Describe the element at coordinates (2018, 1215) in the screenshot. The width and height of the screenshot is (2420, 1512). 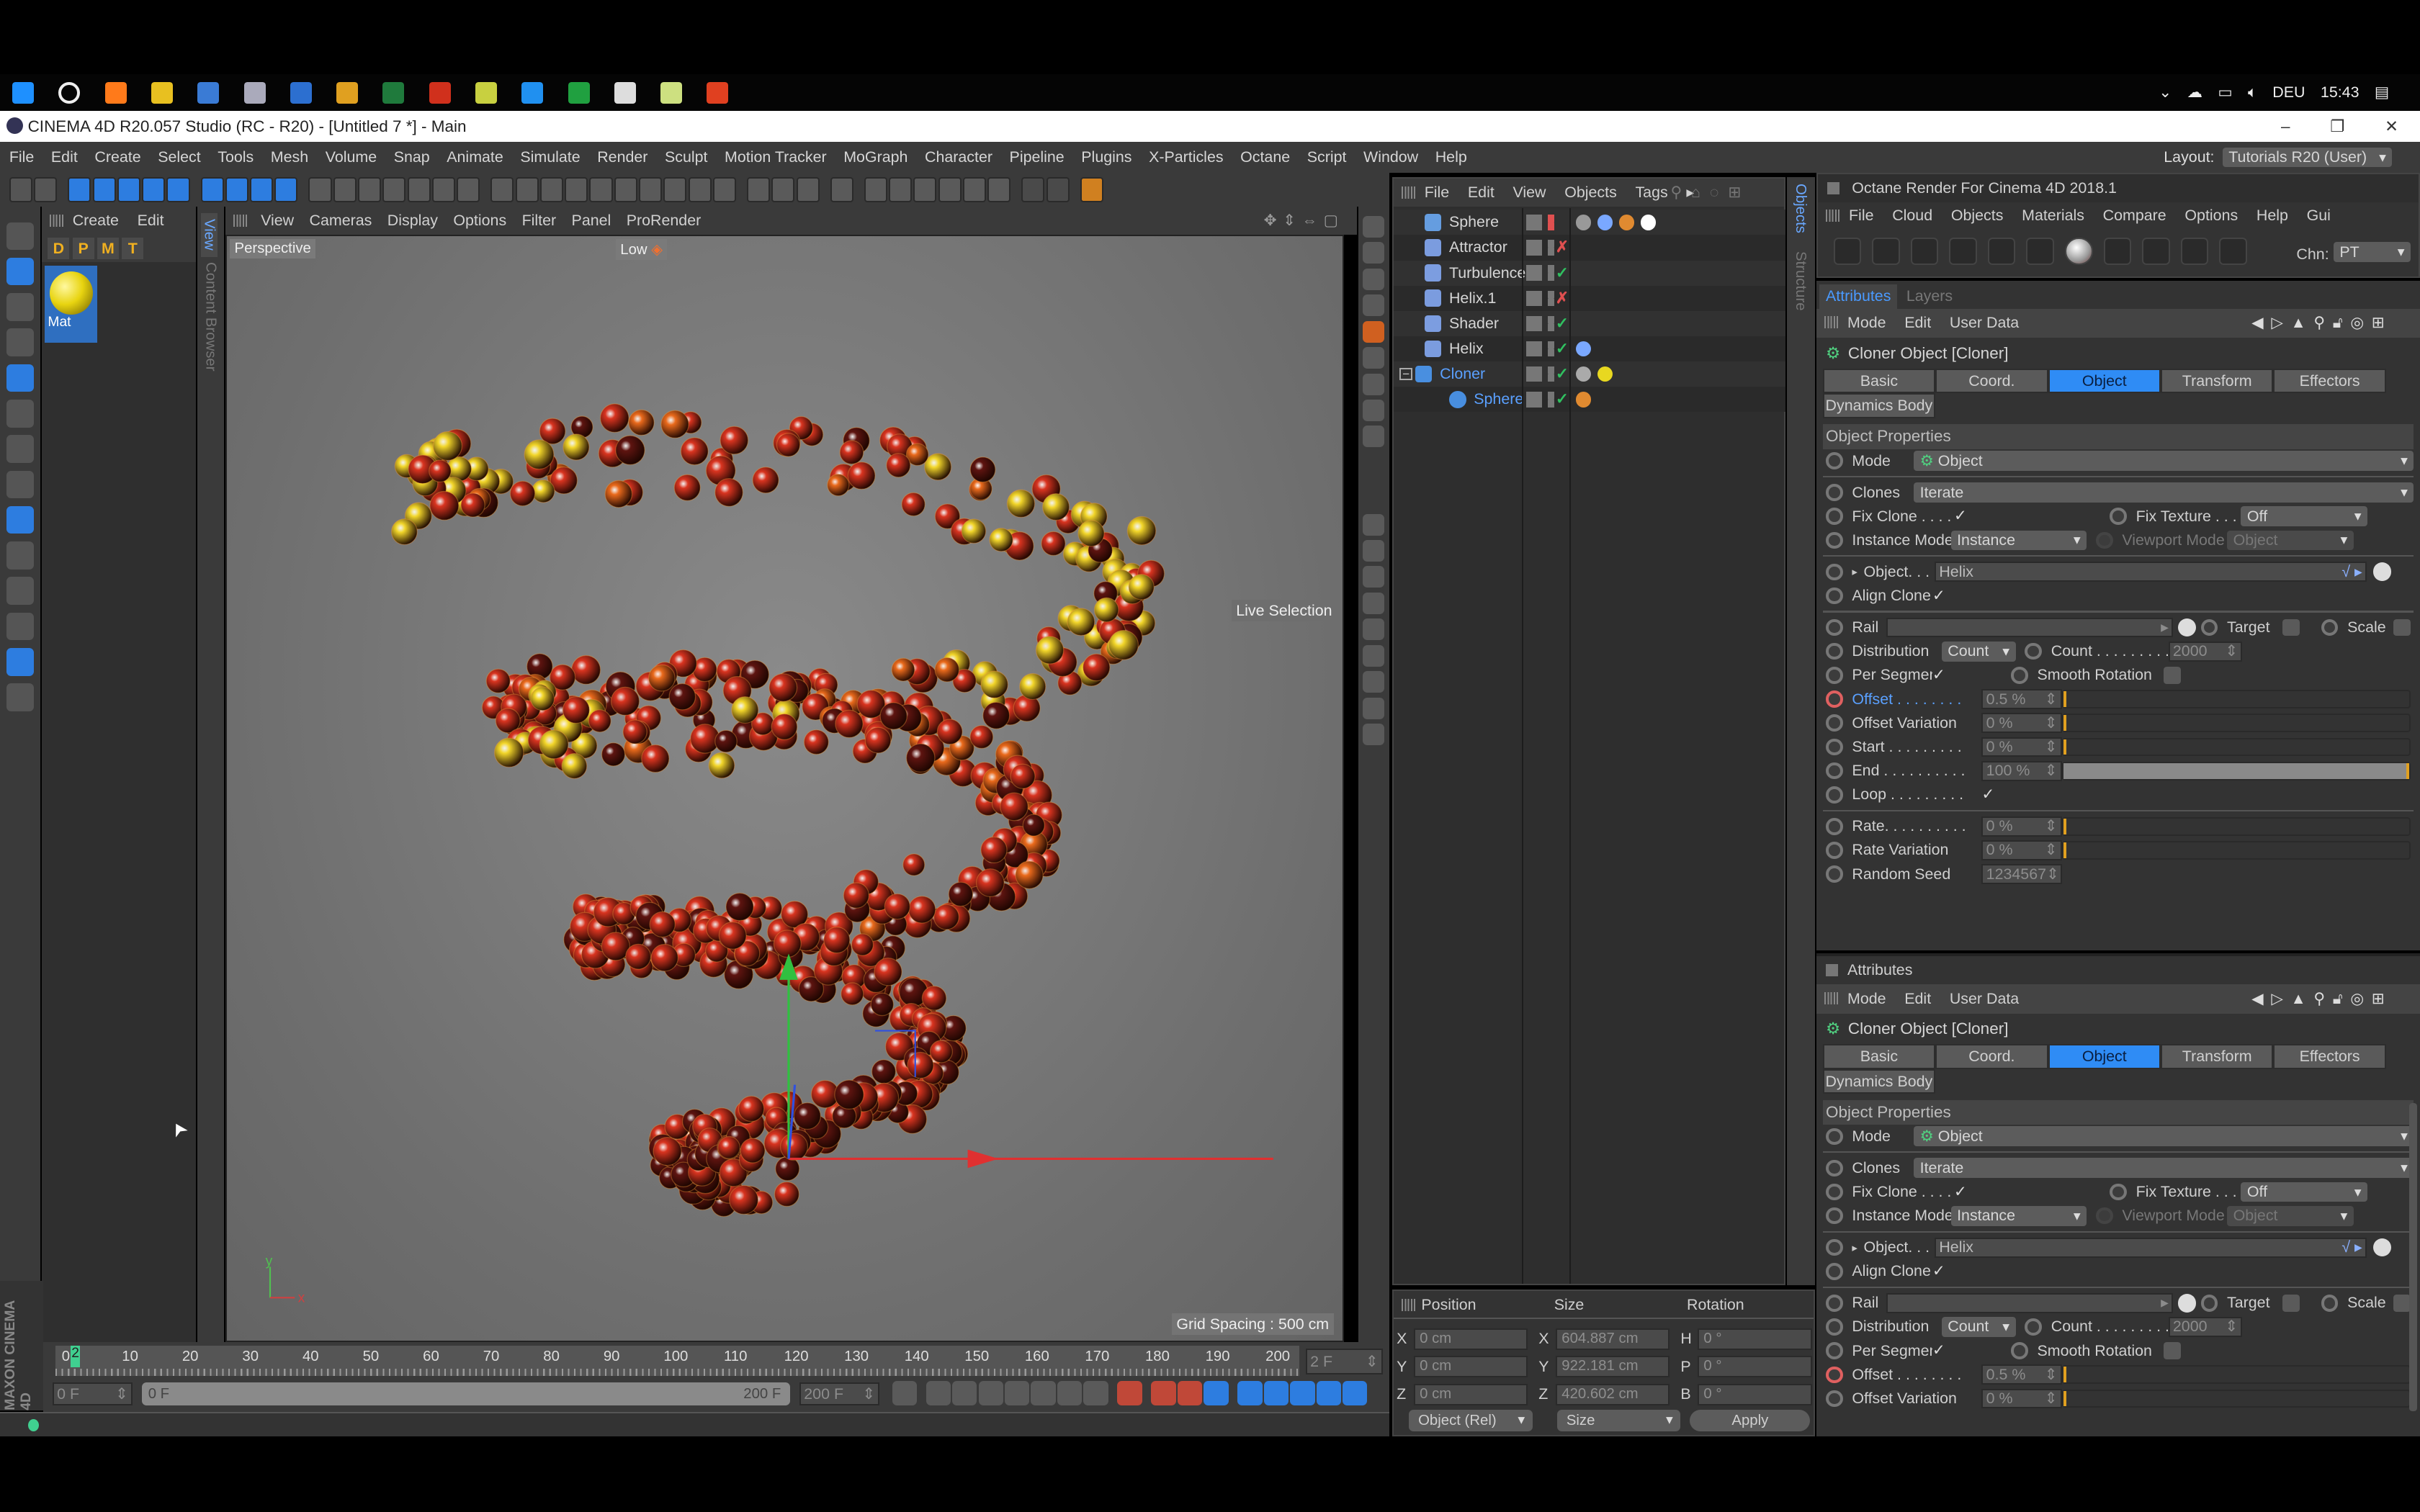
I see `instance-mode-dropdown: Instance ▾` at that location.